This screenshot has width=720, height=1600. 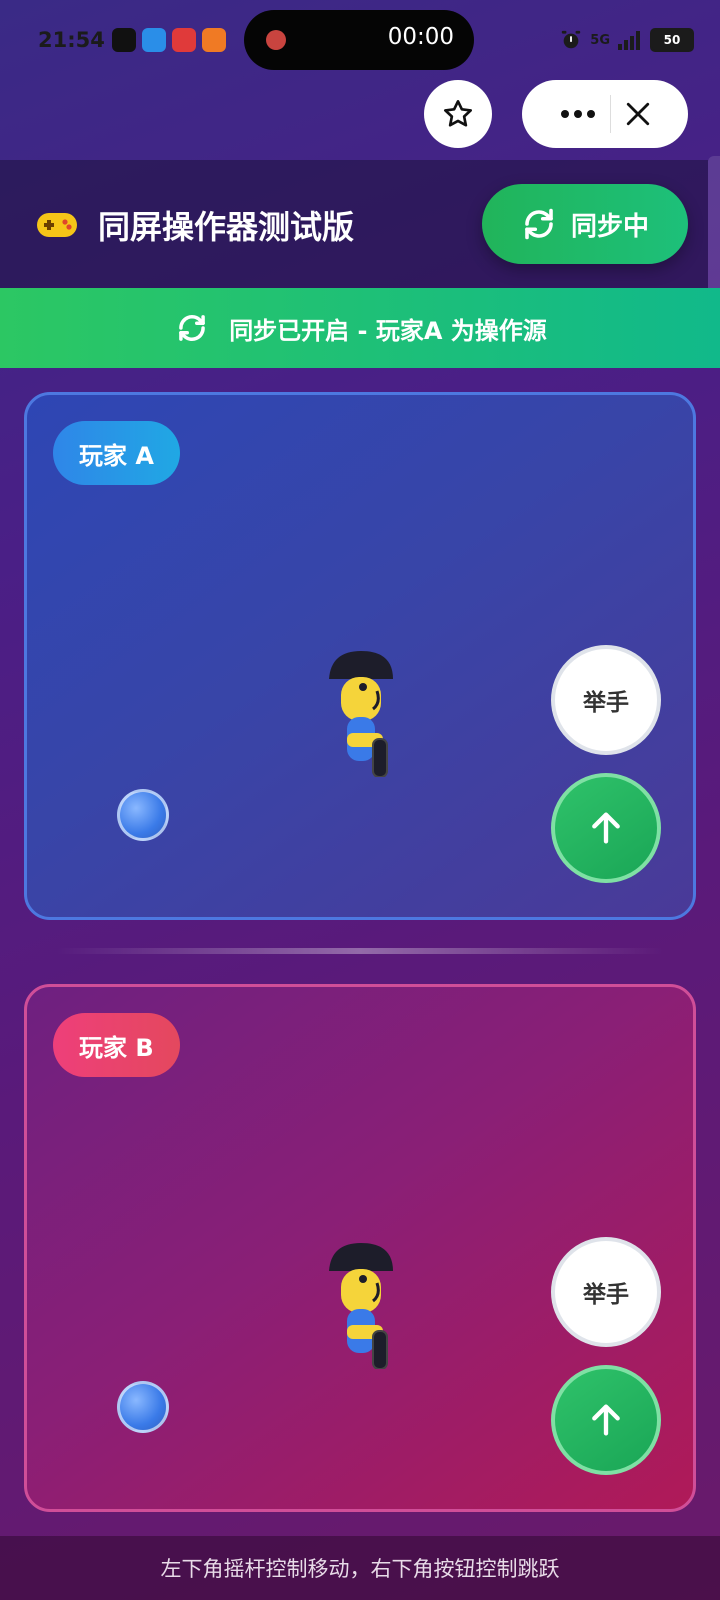 I want to click on player-b-raise-hand-button: 举手, so click(x=606, y=1292).